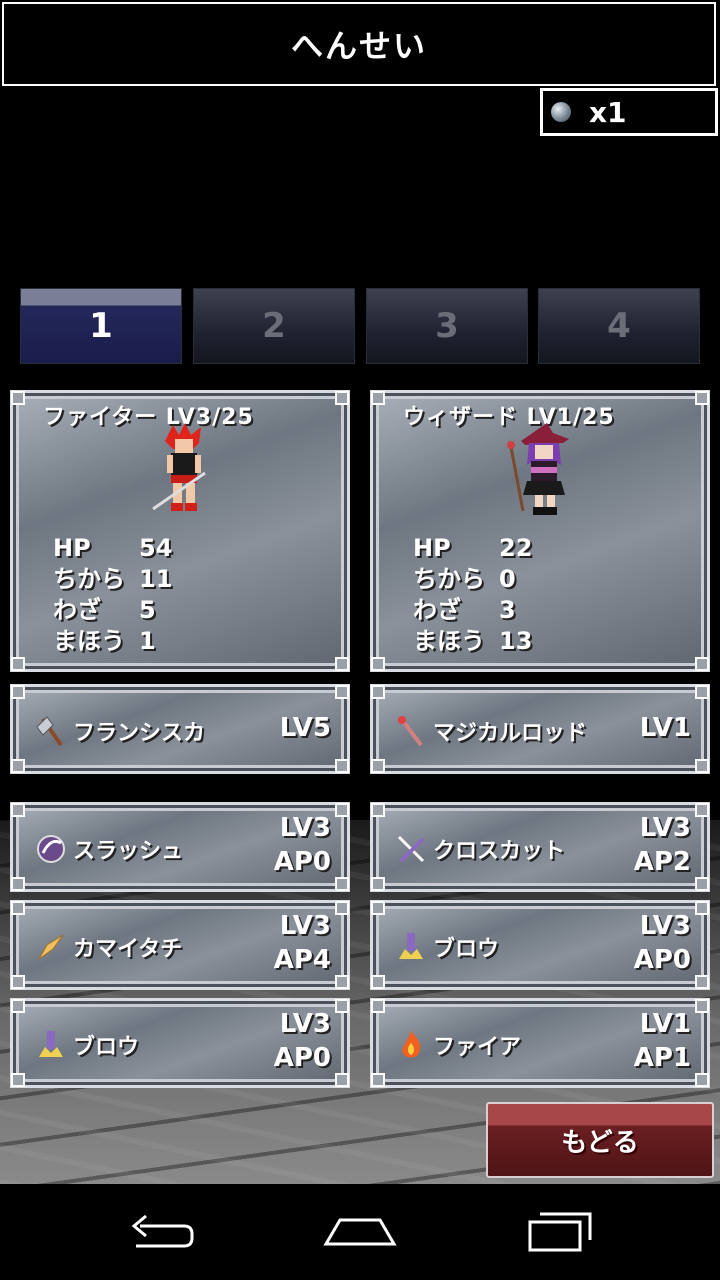  Describe the element at coordinates (540, 1043) in the screenshot. I see `skill-slot-fire: ファイア LV1 AP1` at that location.